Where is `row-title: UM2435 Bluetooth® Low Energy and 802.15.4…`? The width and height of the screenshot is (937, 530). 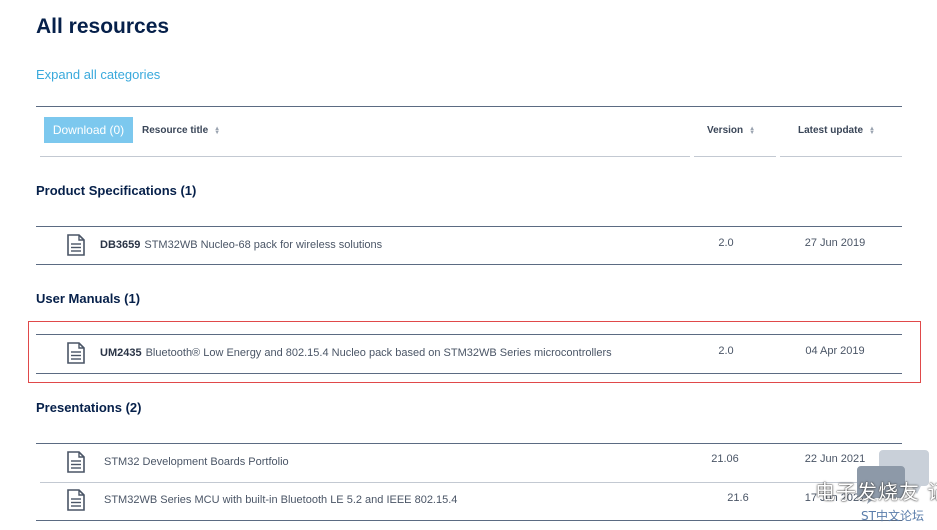
row-title: UM2435 Bluetooth® Low Energy and 802.15.4… is located at coordinates (356, 353).